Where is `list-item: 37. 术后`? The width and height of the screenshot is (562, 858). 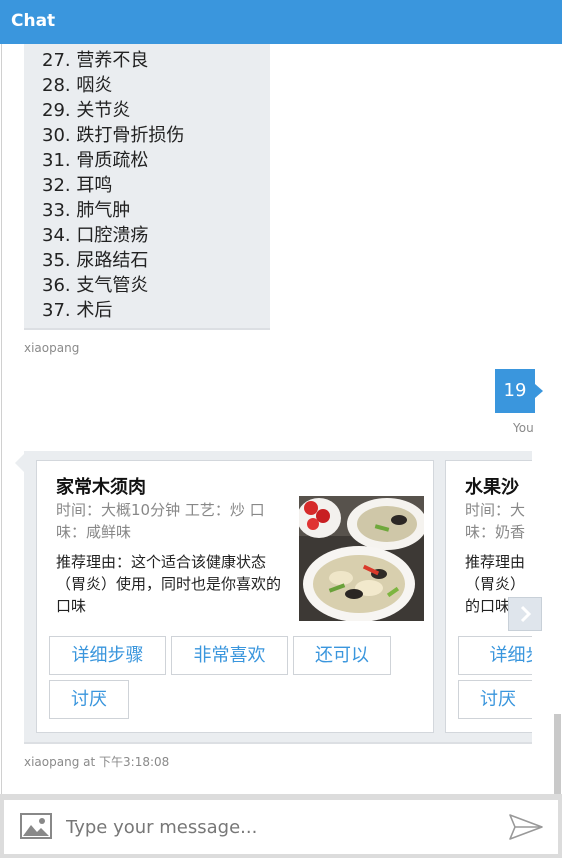
list-item: 37. 术后 is located at coordinates (77, 310).